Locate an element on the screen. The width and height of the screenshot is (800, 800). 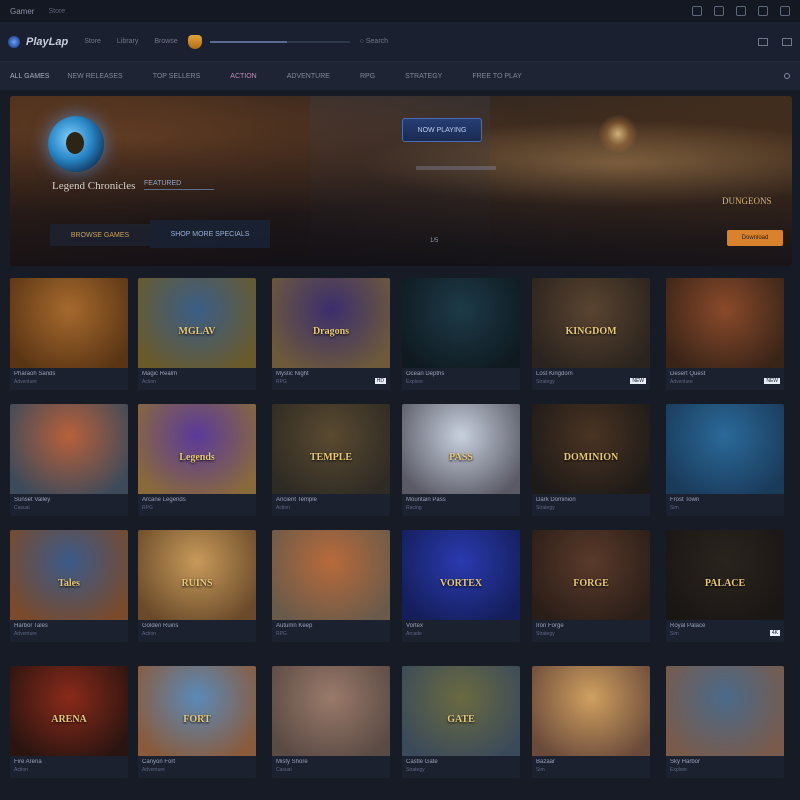
filter-tab: FREE TO PLAY is located at coordinates (496, 76).